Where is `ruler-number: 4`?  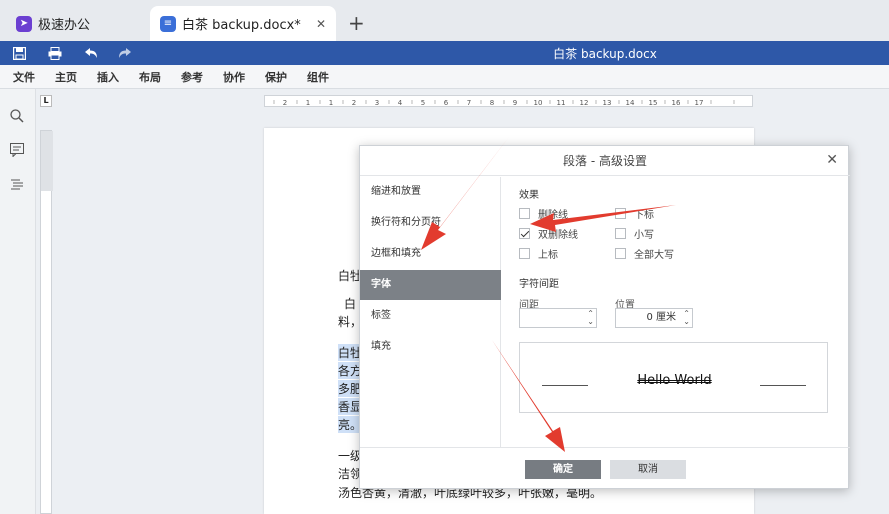
ruler-number: 4 is located at coordinates (400, 103).